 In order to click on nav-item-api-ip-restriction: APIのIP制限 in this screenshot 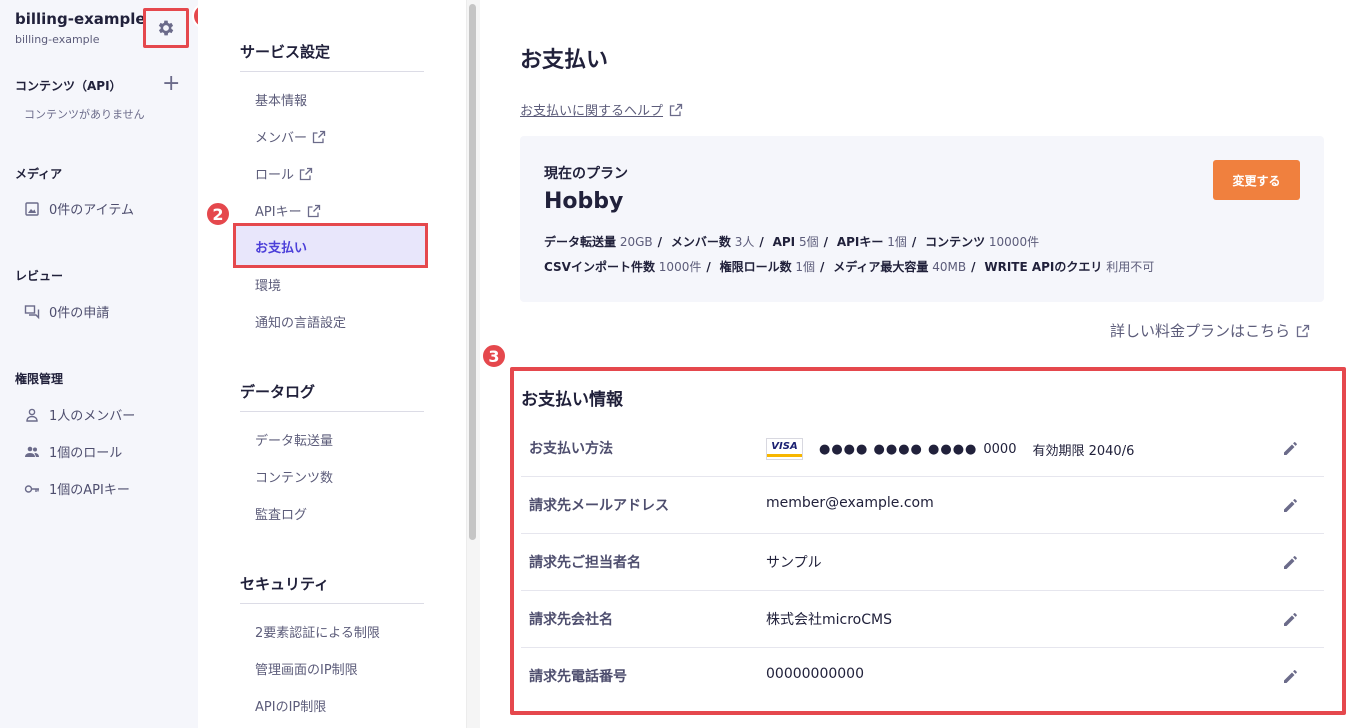, I will do `click(290, 705)`.